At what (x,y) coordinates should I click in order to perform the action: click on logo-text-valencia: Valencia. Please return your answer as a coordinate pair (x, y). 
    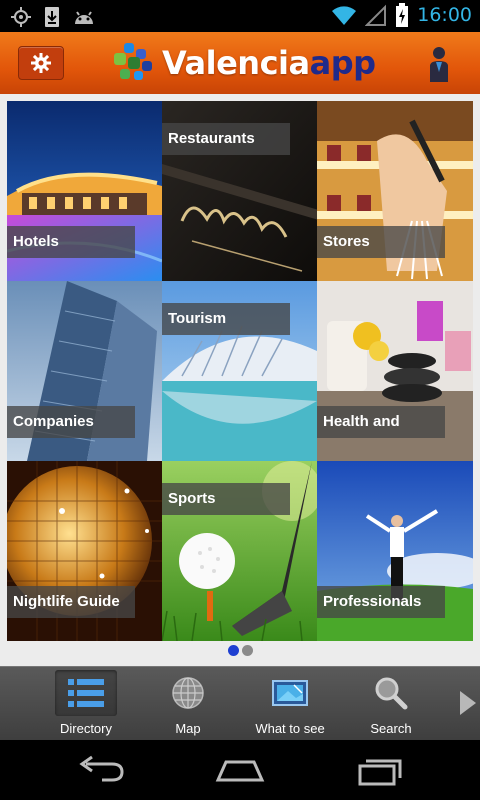
    Looking at the image, I should click on (236, 63).